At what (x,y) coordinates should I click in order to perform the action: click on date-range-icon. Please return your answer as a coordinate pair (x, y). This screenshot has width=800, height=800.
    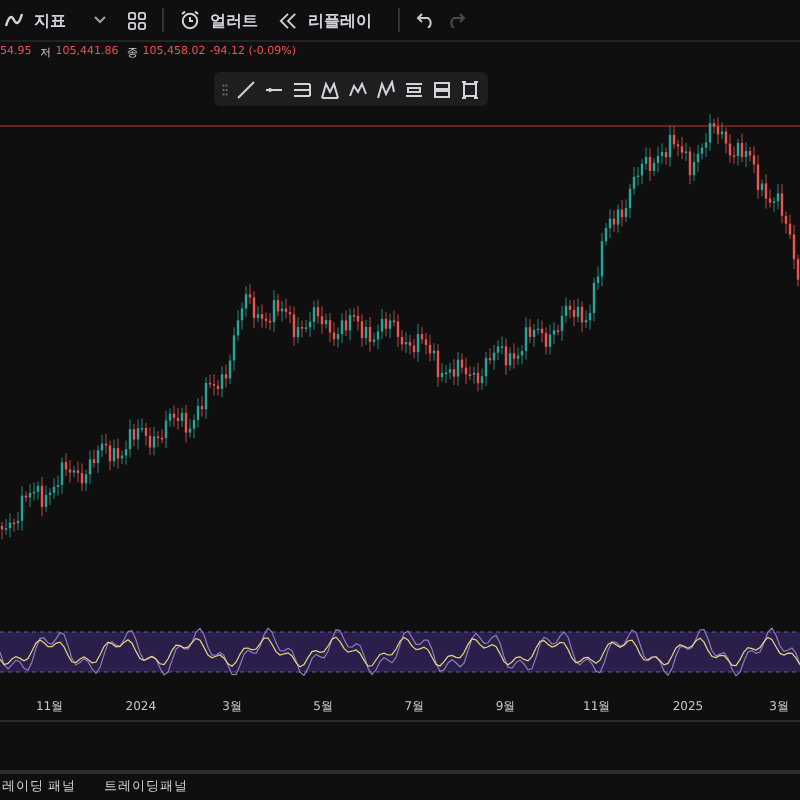
    Looking at the image, I should click on (414, 89).